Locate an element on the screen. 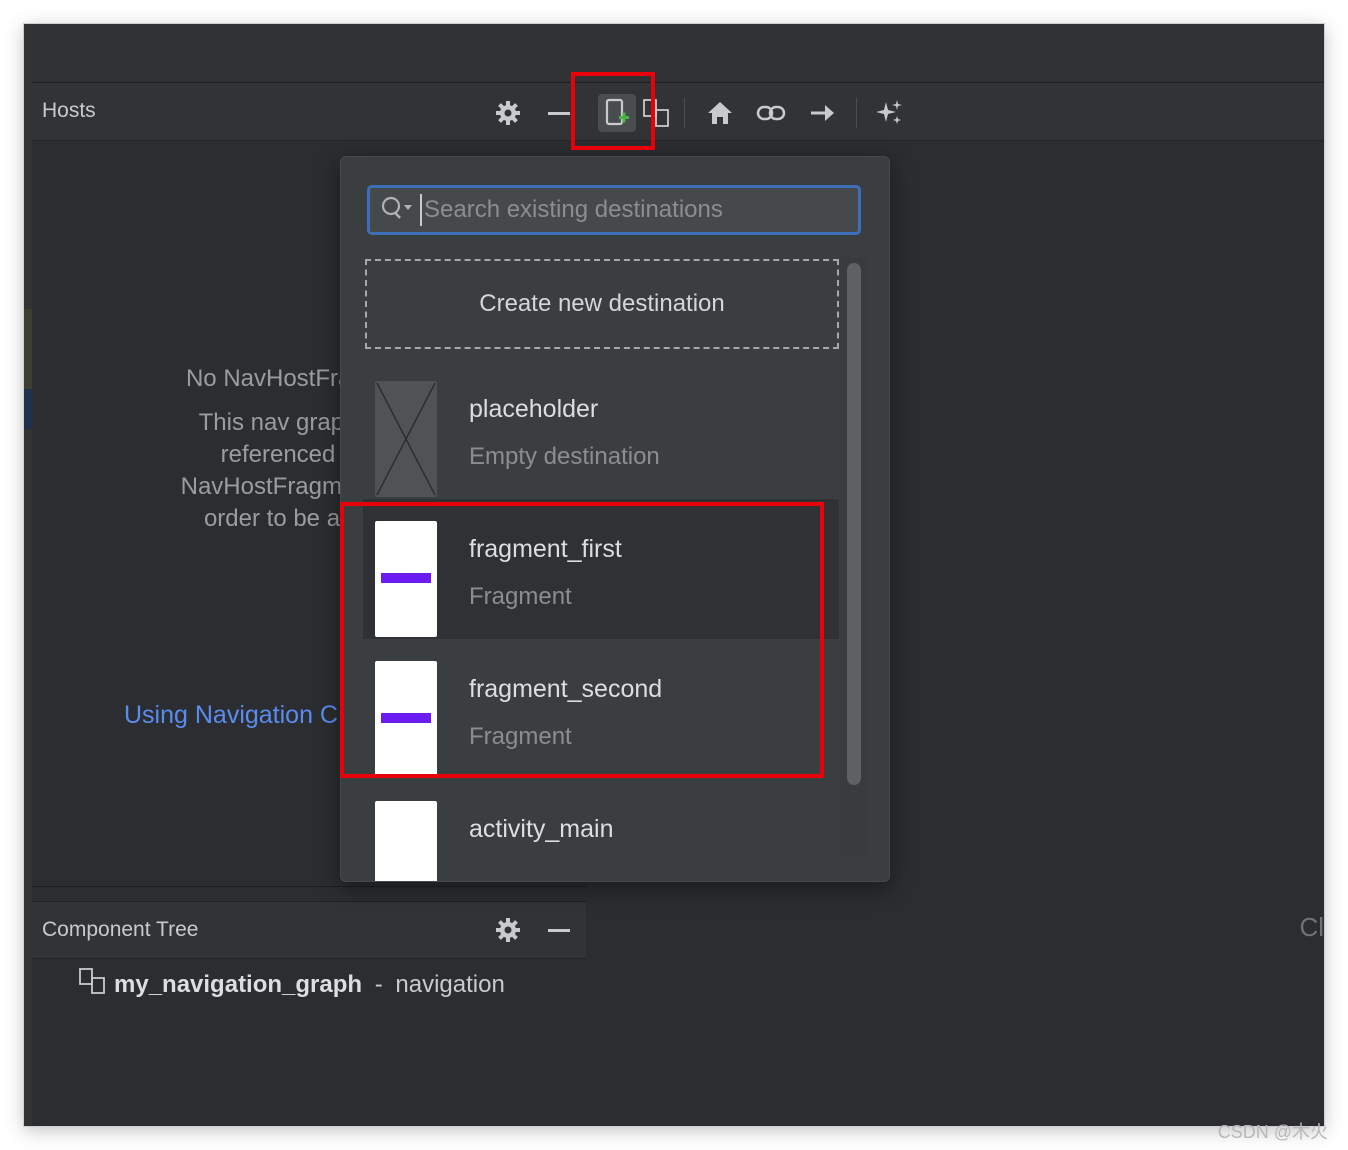 This screenshot has height=1150, width=1348. component-tree-title: Component Tree is located at coordinates (120, 929).